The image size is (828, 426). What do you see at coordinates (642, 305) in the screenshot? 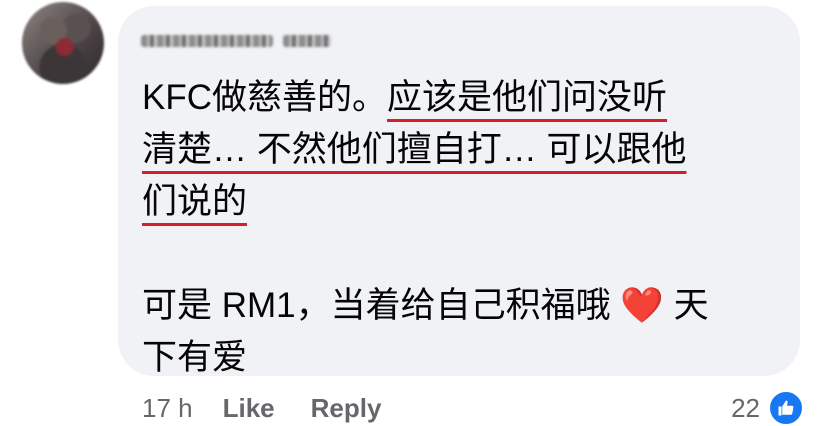
I see `heart-icon: ❤️` at bounding box center [642, 305].